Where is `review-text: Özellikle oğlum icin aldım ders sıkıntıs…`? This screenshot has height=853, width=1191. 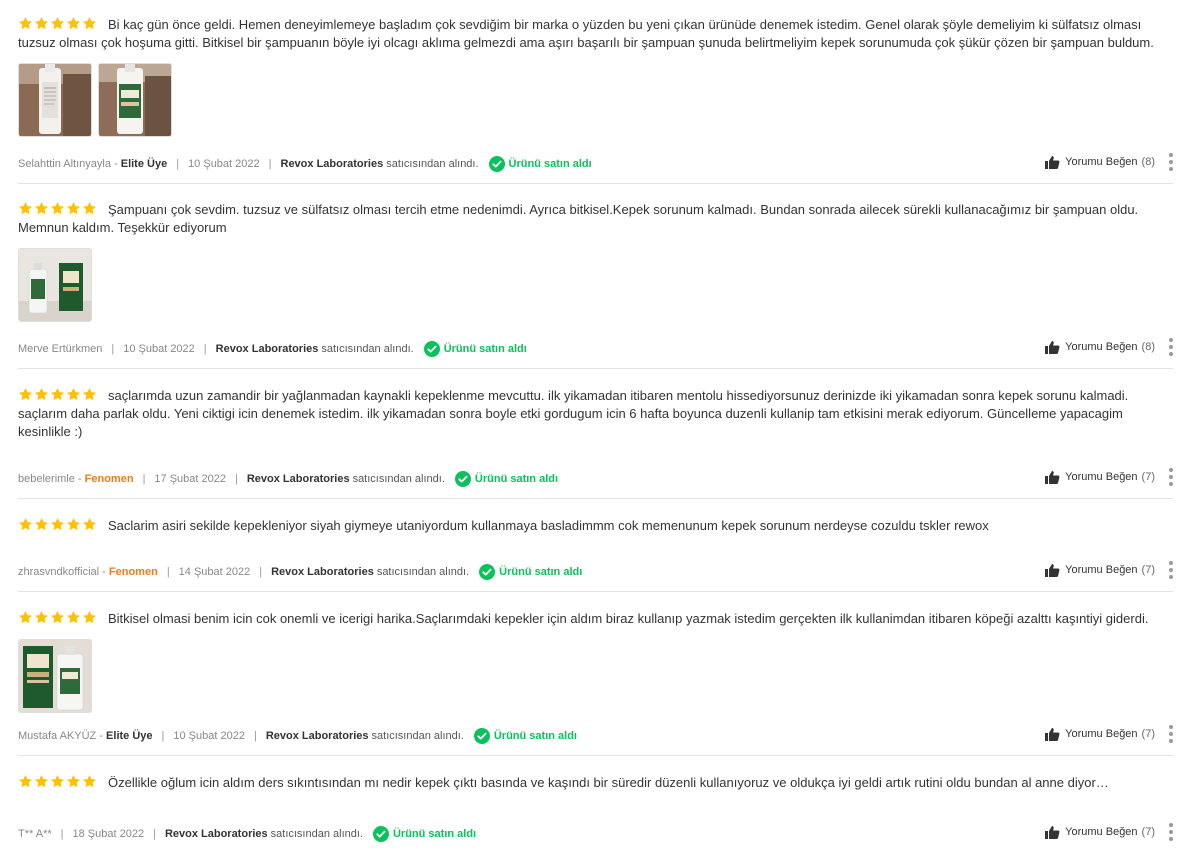
review-text: Özellikle oğlum icin aldım ders sıkıntıs… is located at coordinates (608, 782).